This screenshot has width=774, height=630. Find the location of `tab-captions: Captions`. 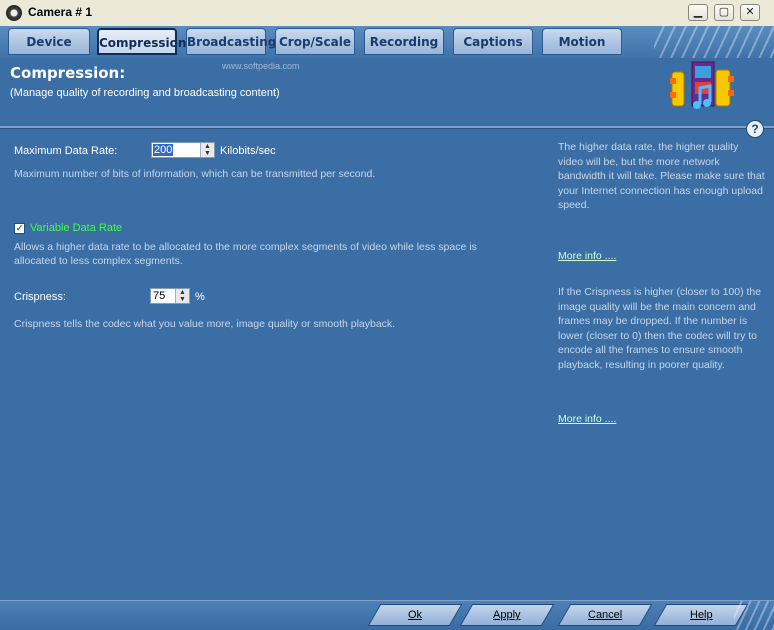

tab-captions: Captions is located at coordinates (493, 41).